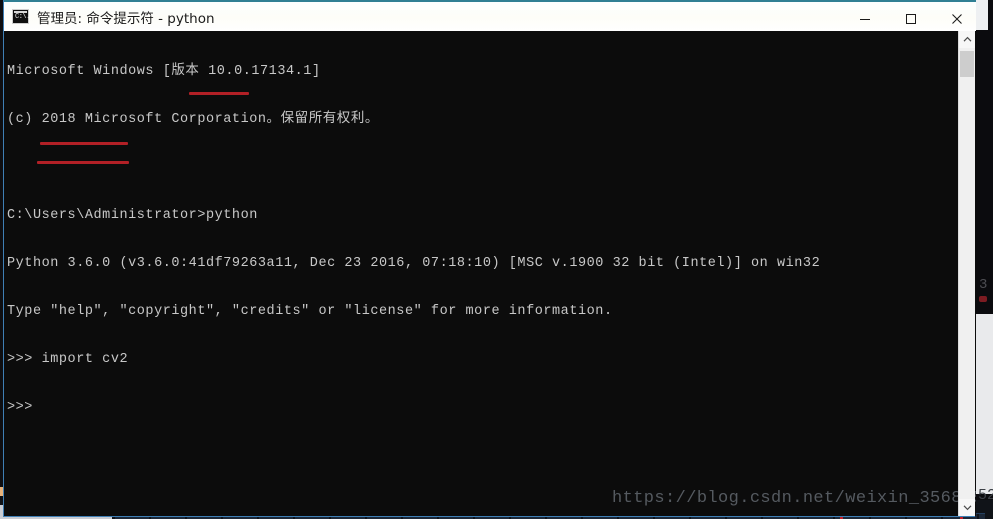 The width and height of the screenshot is (993, 519). Describe the element at coordinates (490, 16) in the screenshot. I see `titlebar: C:\. 管理员: 命令提示符 - python` at that location.